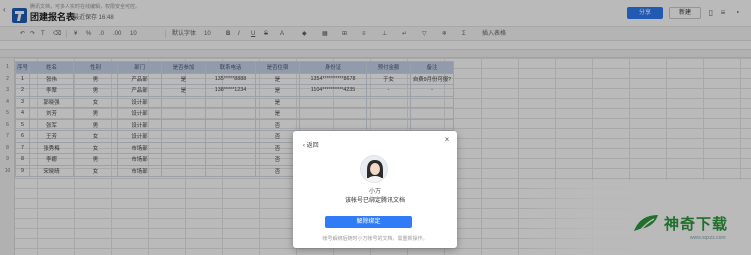 This screenshot has height=255, width=751. Describe the element at coordinates (374, 169) in the screenshot. I see `avatar` at that location.